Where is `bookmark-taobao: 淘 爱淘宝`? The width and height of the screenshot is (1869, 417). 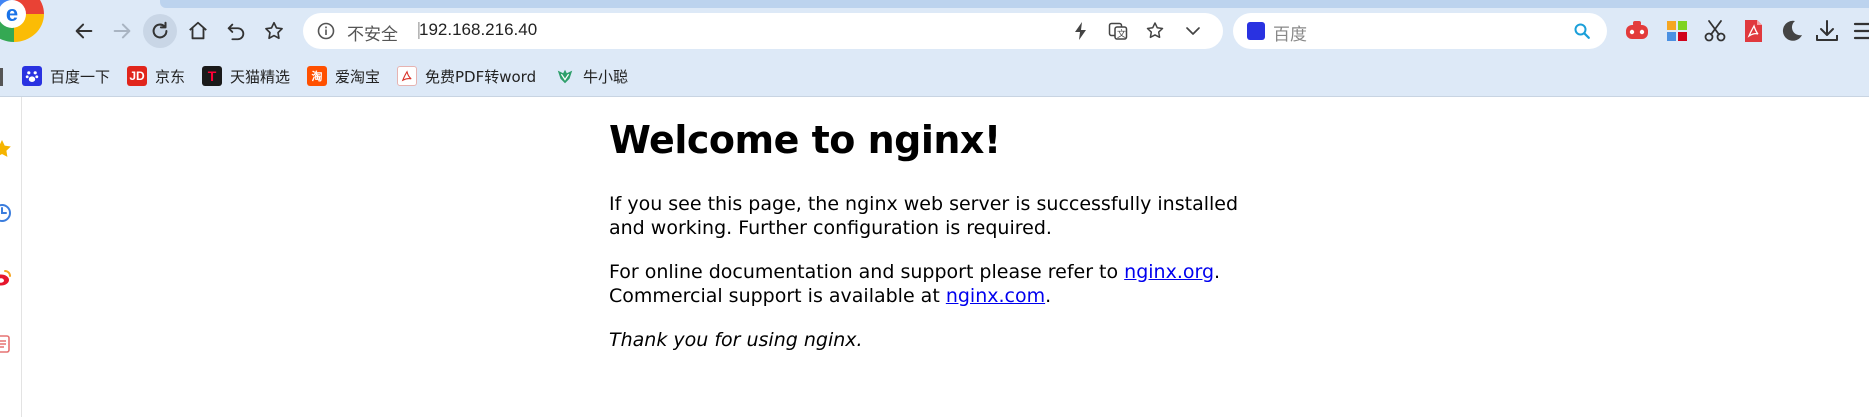
bookmark-taobao: 淘 爱淘宝 is located at coordinates (343, 76).